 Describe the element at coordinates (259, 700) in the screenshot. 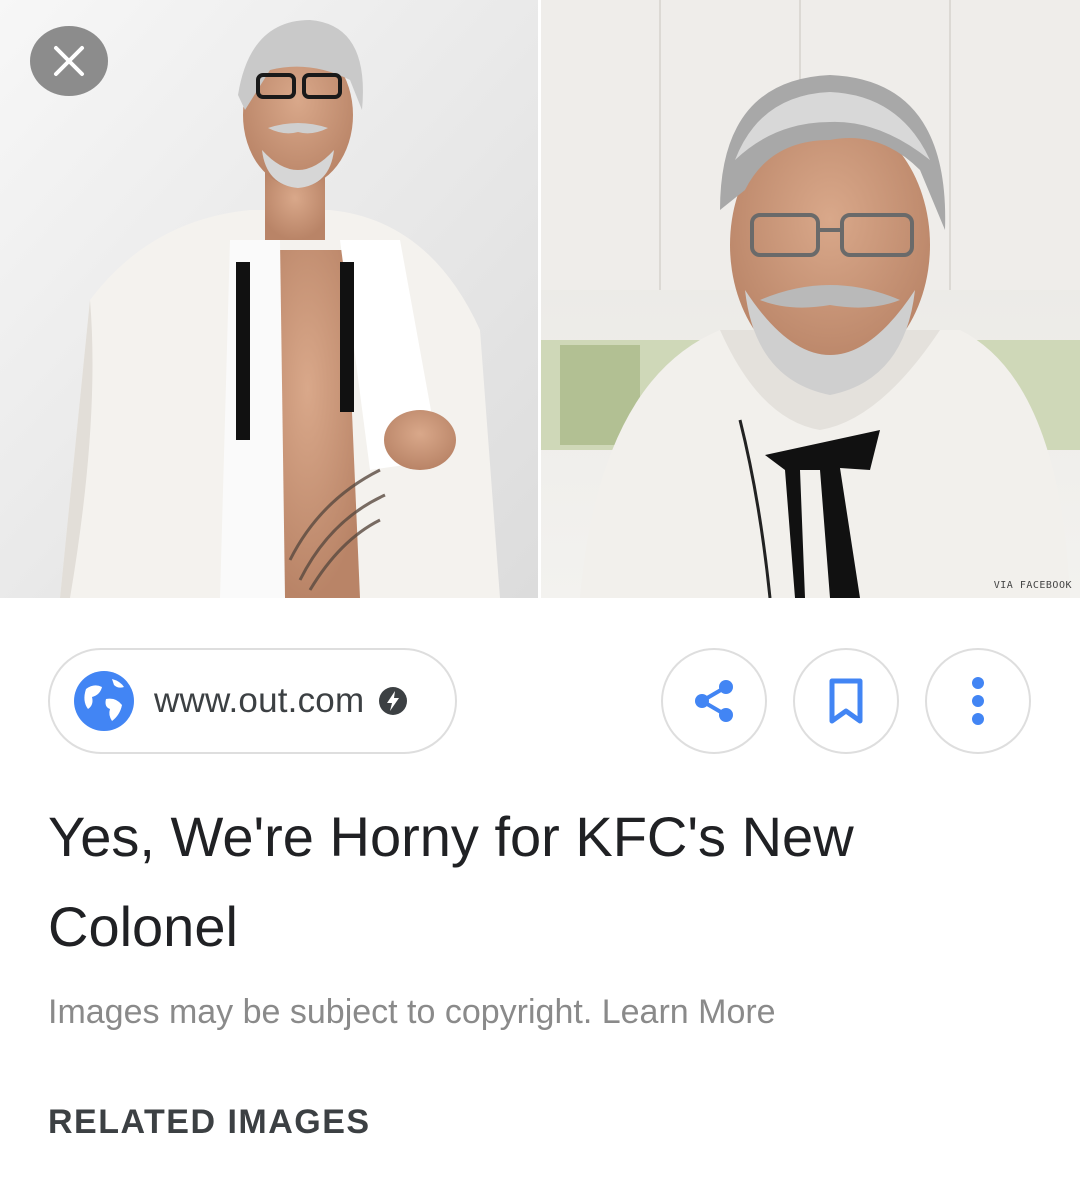

I see `source-domain: www.out.com` at that location.